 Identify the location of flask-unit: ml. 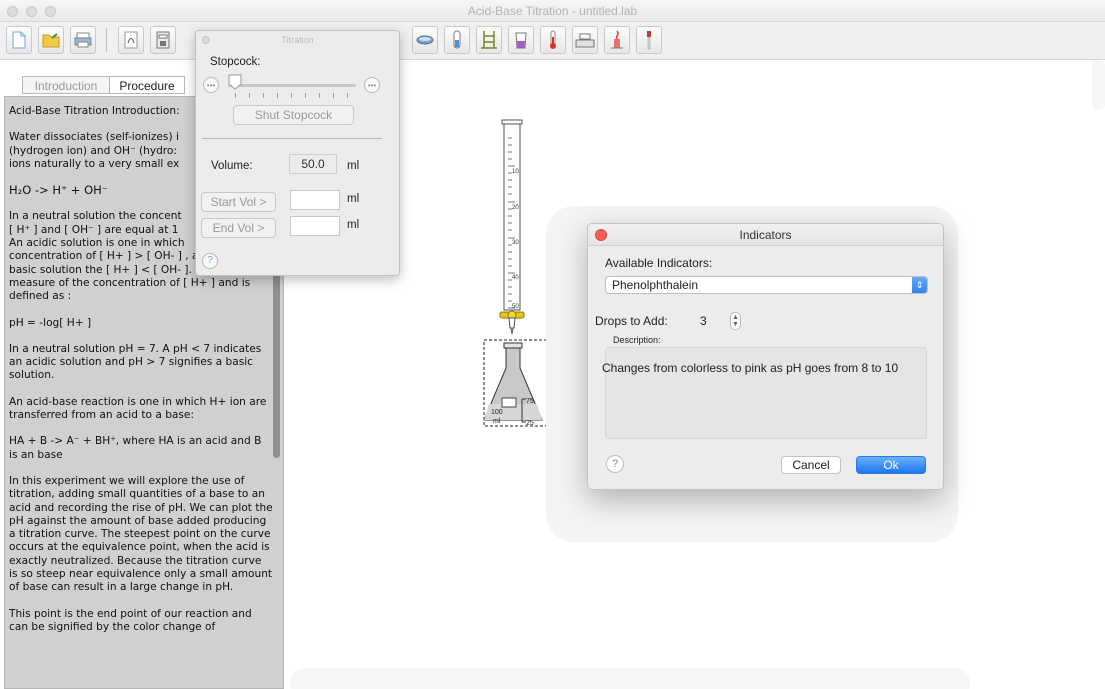
(497, 421).